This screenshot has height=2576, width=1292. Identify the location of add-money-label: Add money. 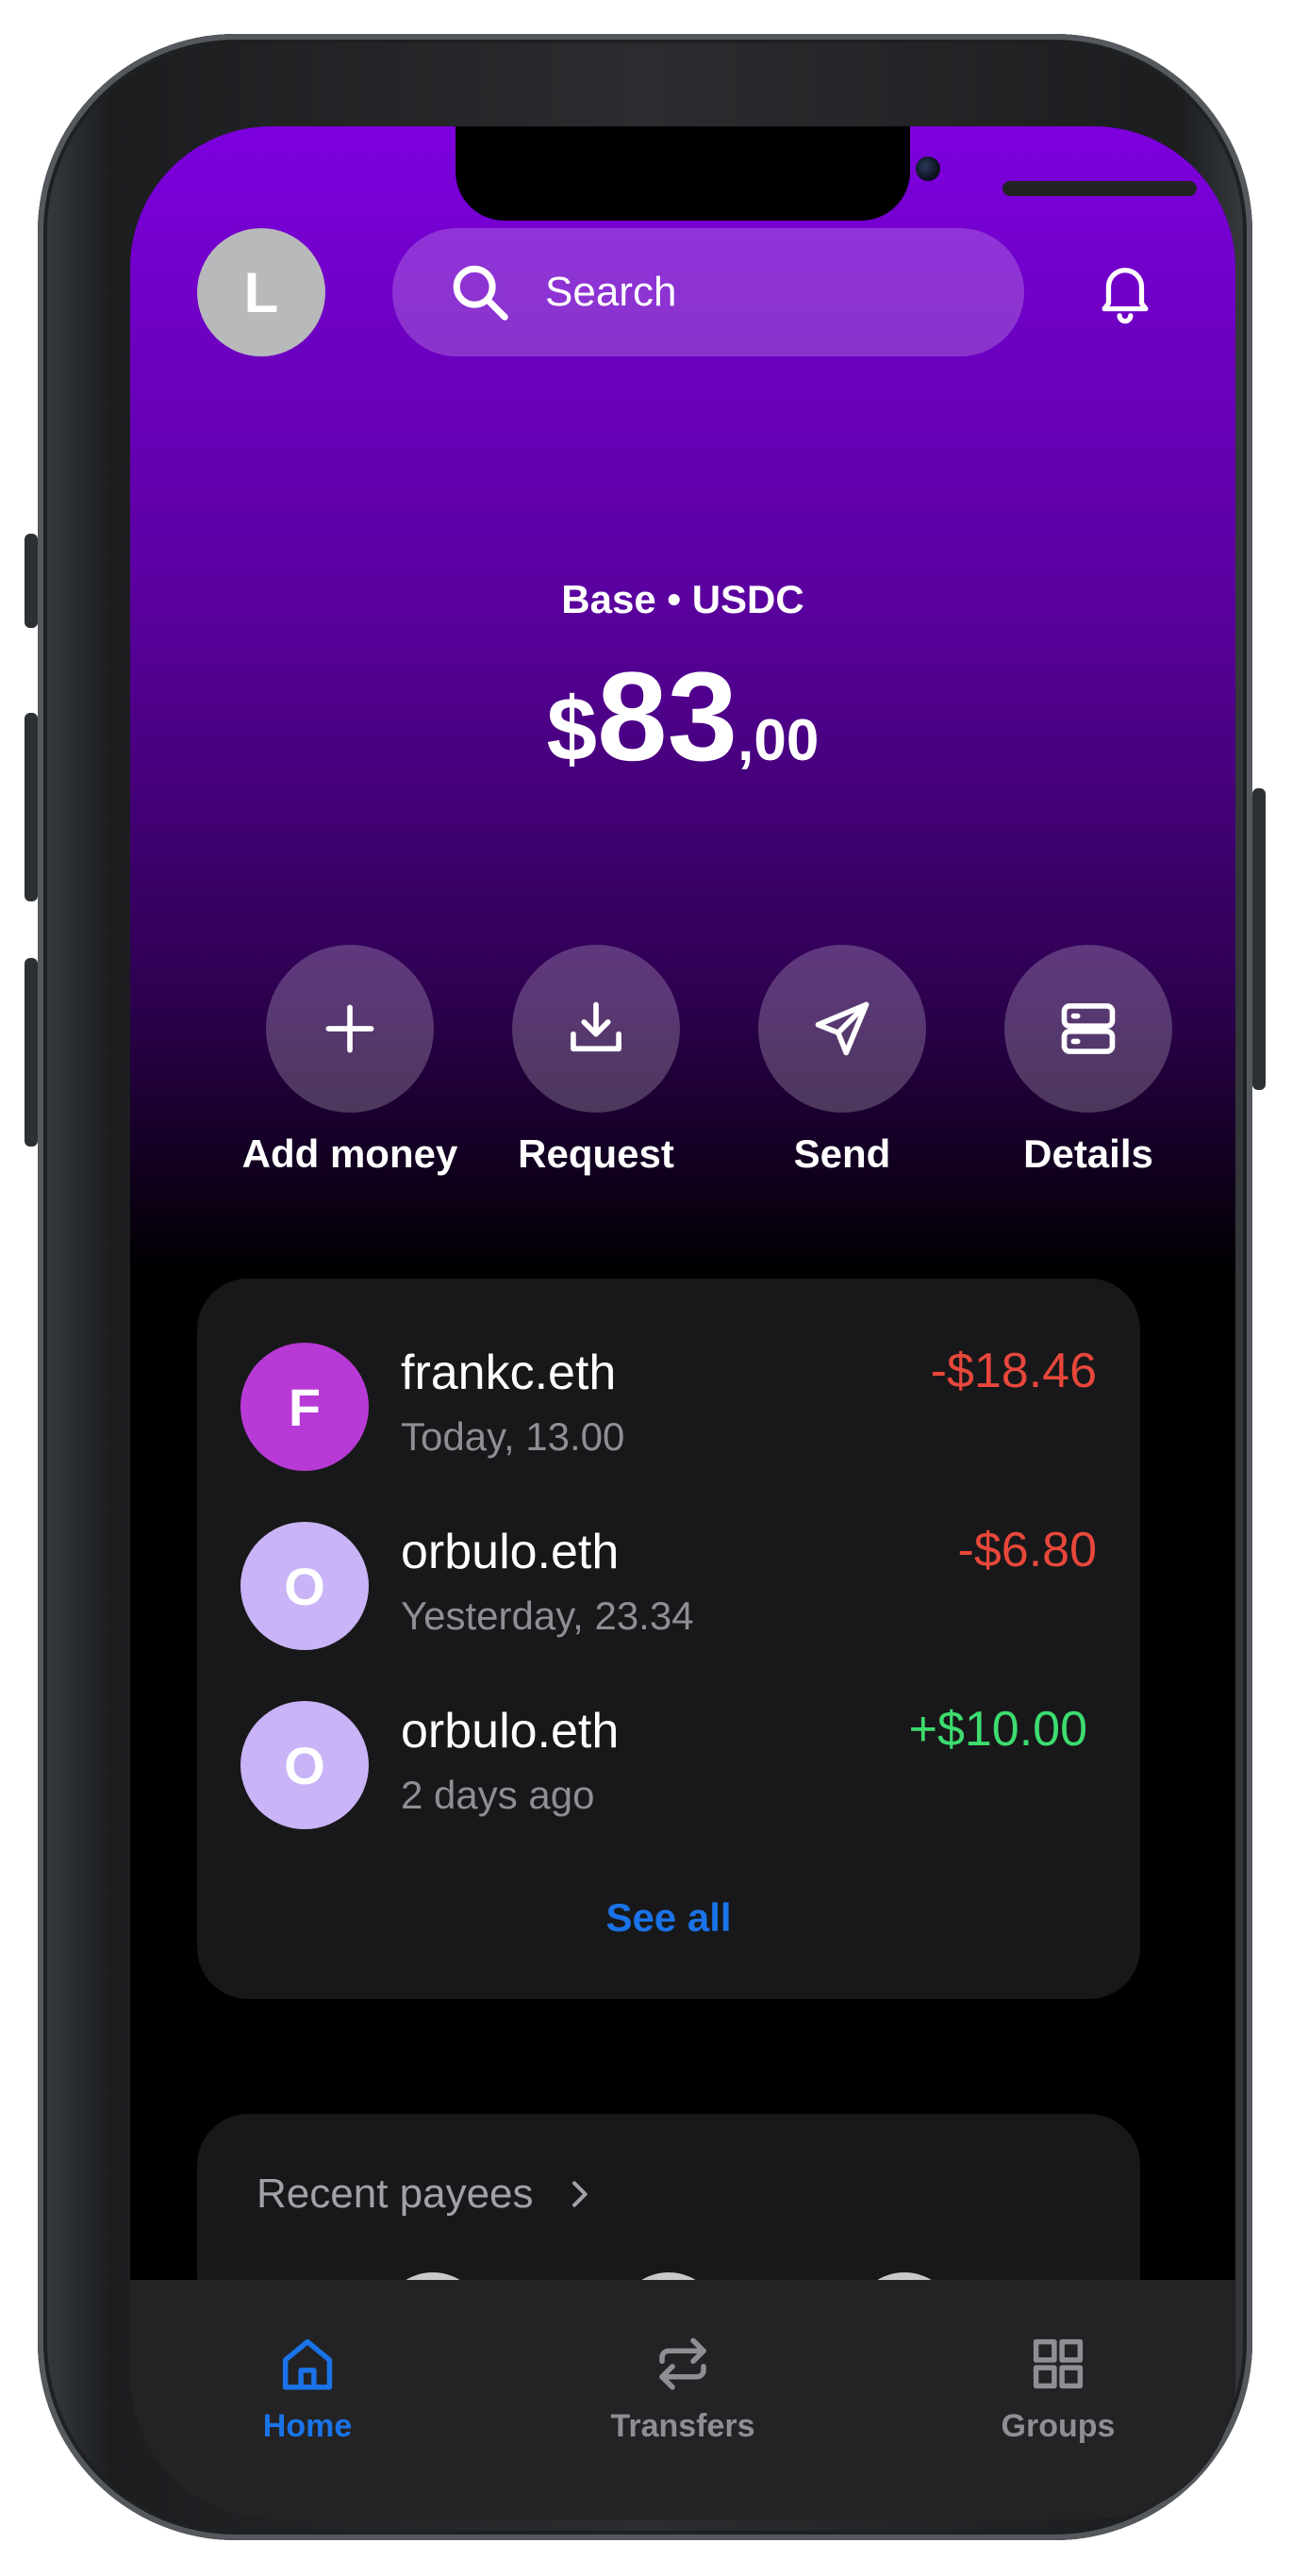
(349, 1153).